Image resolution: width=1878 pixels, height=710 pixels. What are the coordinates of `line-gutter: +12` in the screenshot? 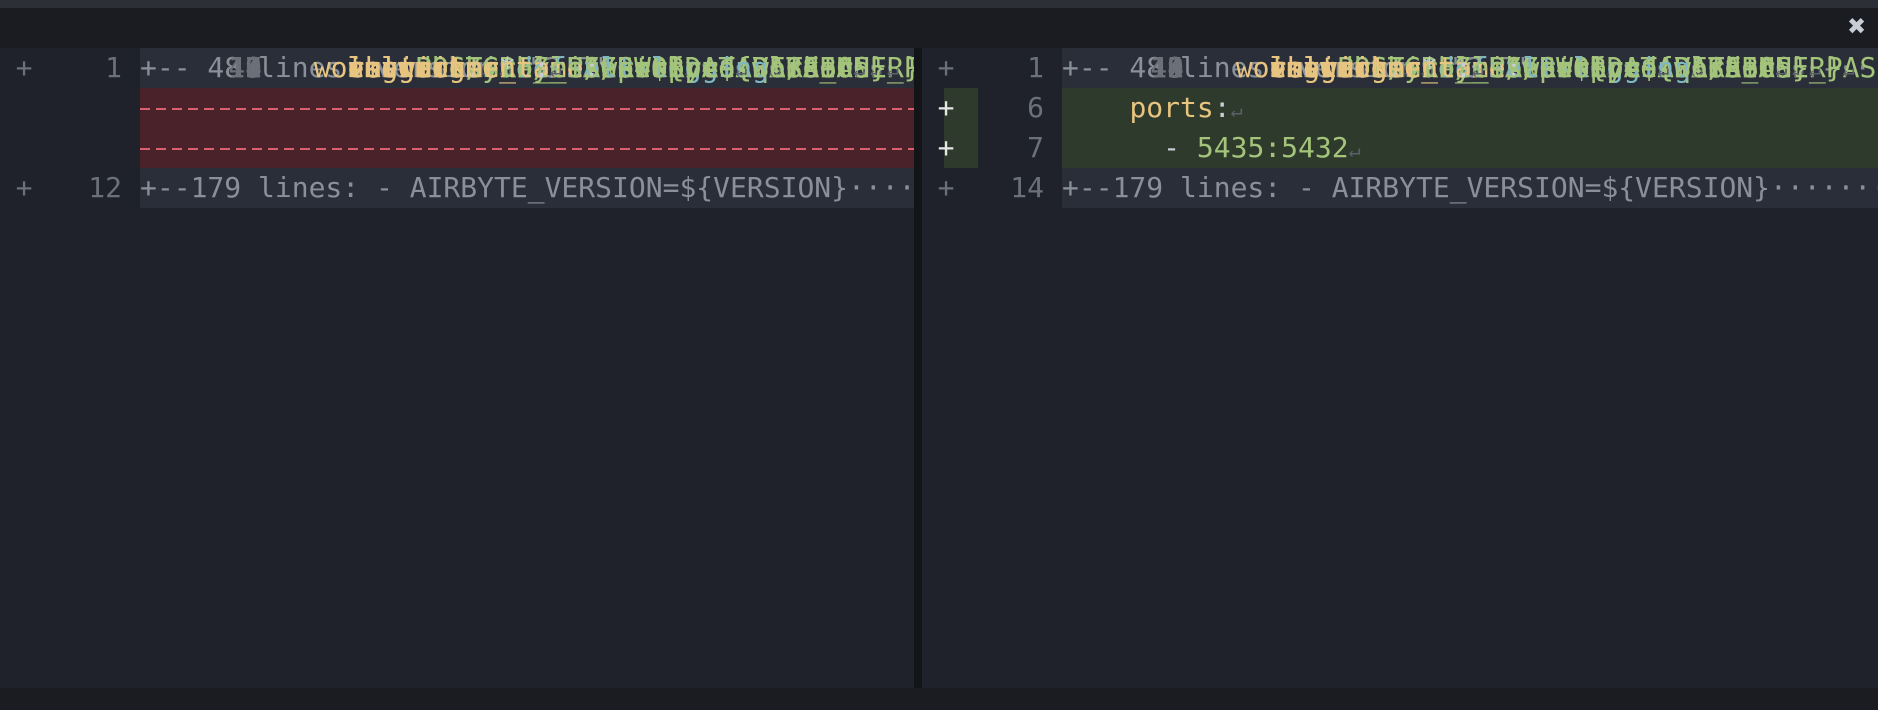 It's located at (70, 188).